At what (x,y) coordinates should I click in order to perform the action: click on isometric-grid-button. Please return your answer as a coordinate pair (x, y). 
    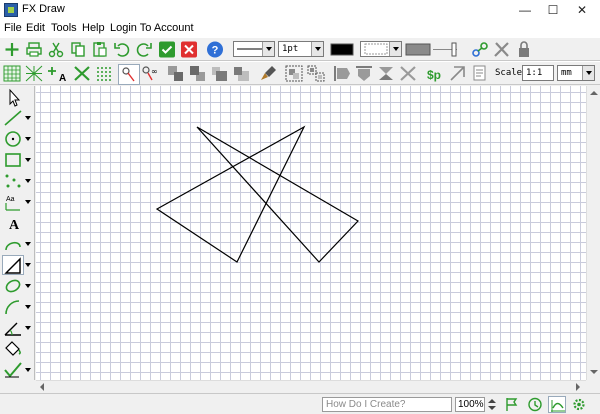
    Looking at the image, I should click on (34, 73).